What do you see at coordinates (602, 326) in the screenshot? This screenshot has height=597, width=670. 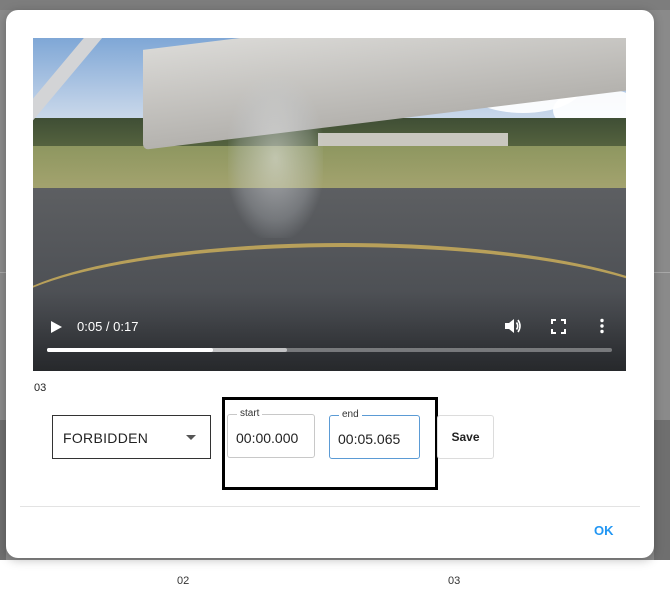 I see `more-vert-icon` at bounding box center [602, 326].